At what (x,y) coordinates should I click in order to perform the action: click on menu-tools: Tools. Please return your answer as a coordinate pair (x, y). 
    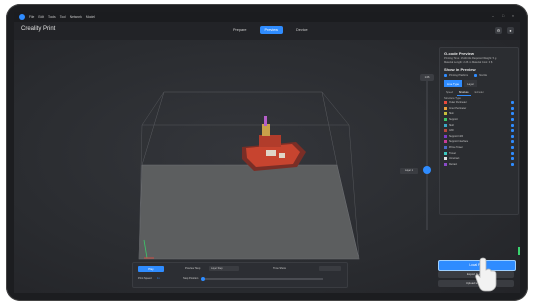
    Looking at the image, I should click on (52, 17).